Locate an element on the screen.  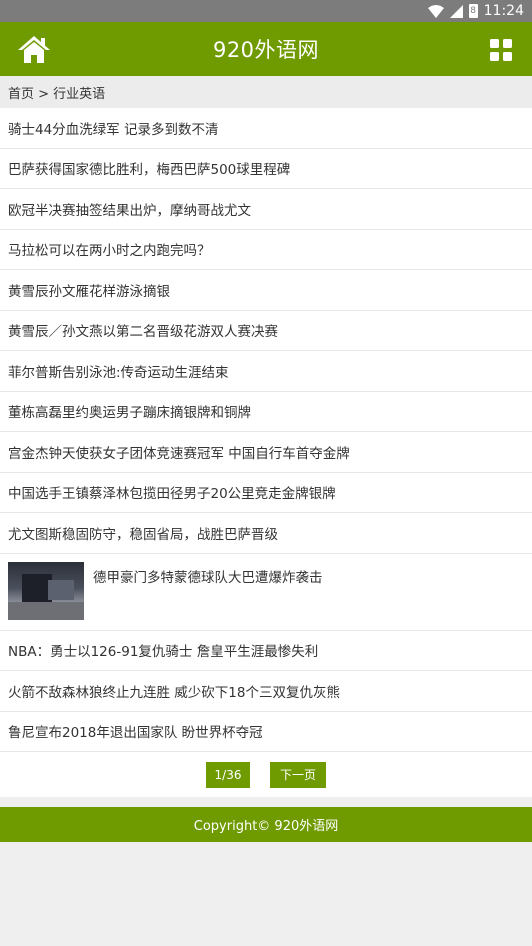
article-title: 中国选手王镇蔡泽林包揽田径男子20公里竞走金牌银牌 is located at coordinates (172, 492).